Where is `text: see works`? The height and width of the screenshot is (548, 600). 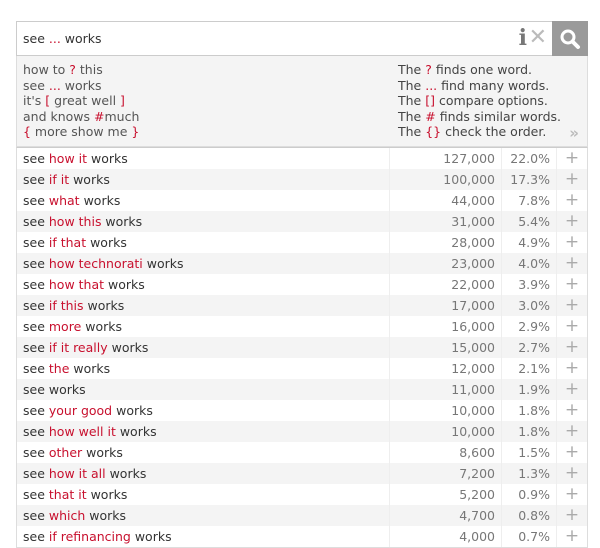
text: see works is located at coordinates (54, 389).